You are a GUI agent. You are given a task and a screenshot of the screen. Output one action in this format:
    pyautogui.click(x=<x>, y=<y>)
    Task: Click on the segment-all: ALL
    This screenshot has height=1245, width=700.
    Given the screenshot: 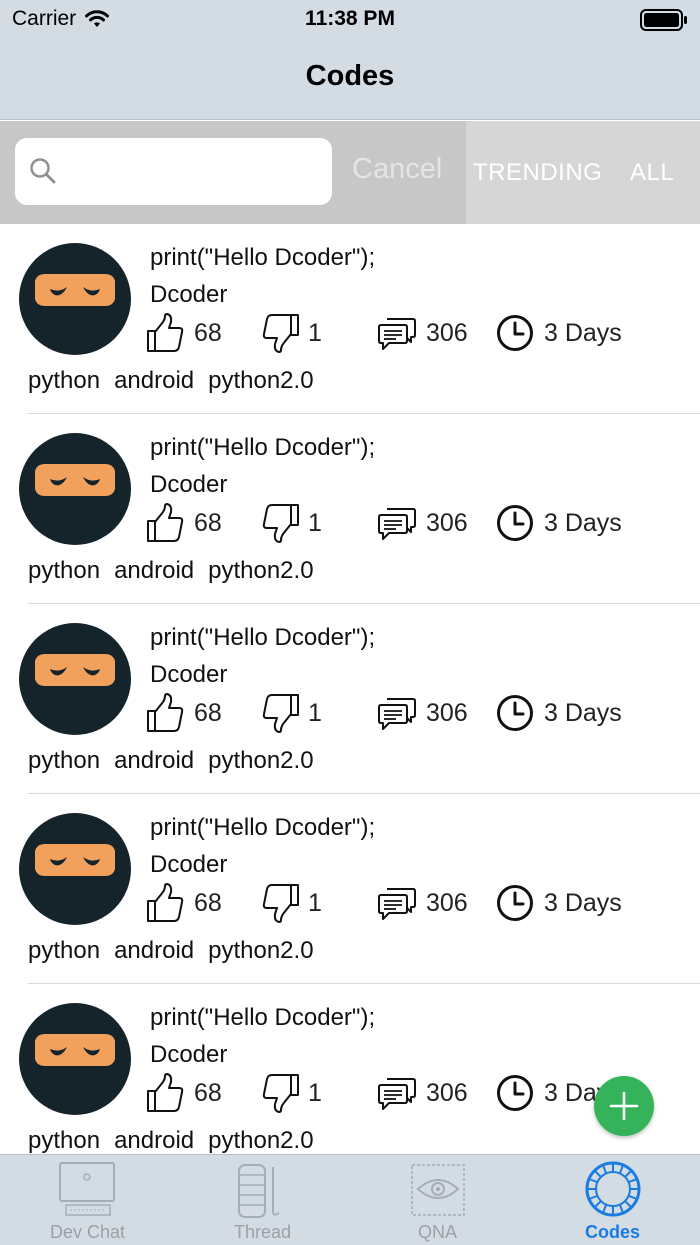 What is the action you would take?
    pyautogui.click(x=652, y=173)
    